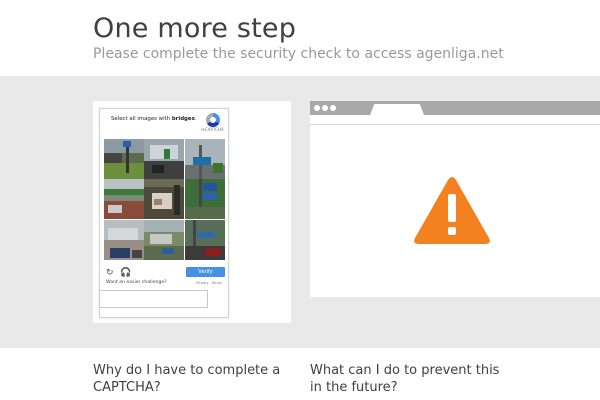 The image size is (600, 400). What do you see at coordinates (452, 210) in the screenshot?
I see `warning-icon` at bounding box center [452, 210].